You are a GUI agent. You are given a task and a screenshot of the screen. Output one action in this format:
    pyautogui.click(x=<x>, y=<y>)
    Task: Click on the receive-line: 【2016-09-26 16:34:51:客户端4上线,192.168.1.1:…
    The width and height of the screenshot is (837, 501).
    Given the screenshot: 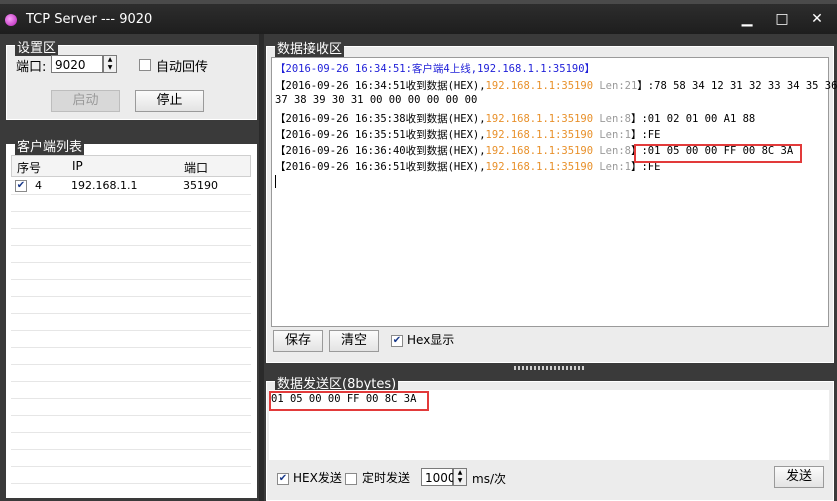 What is the action you would take?
    pyautogui.click(x=435, y=69)
    